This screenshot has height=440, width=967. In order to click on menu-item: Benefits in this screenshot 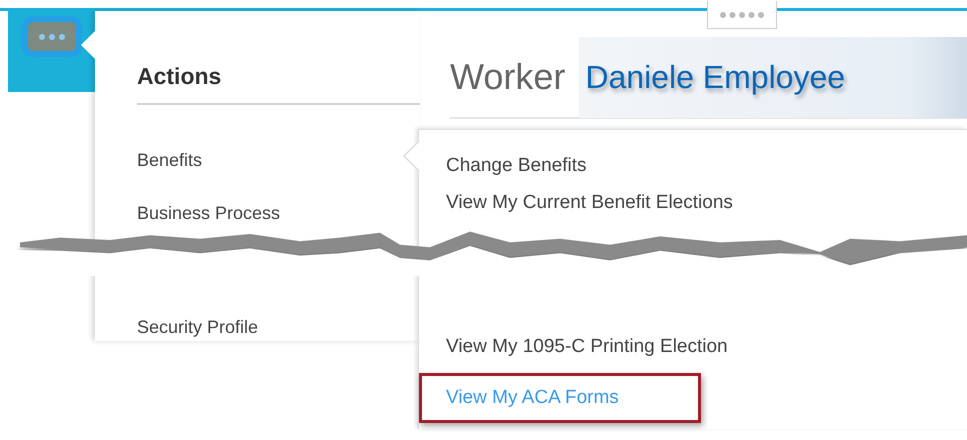, I will do `click(169, 160)`.